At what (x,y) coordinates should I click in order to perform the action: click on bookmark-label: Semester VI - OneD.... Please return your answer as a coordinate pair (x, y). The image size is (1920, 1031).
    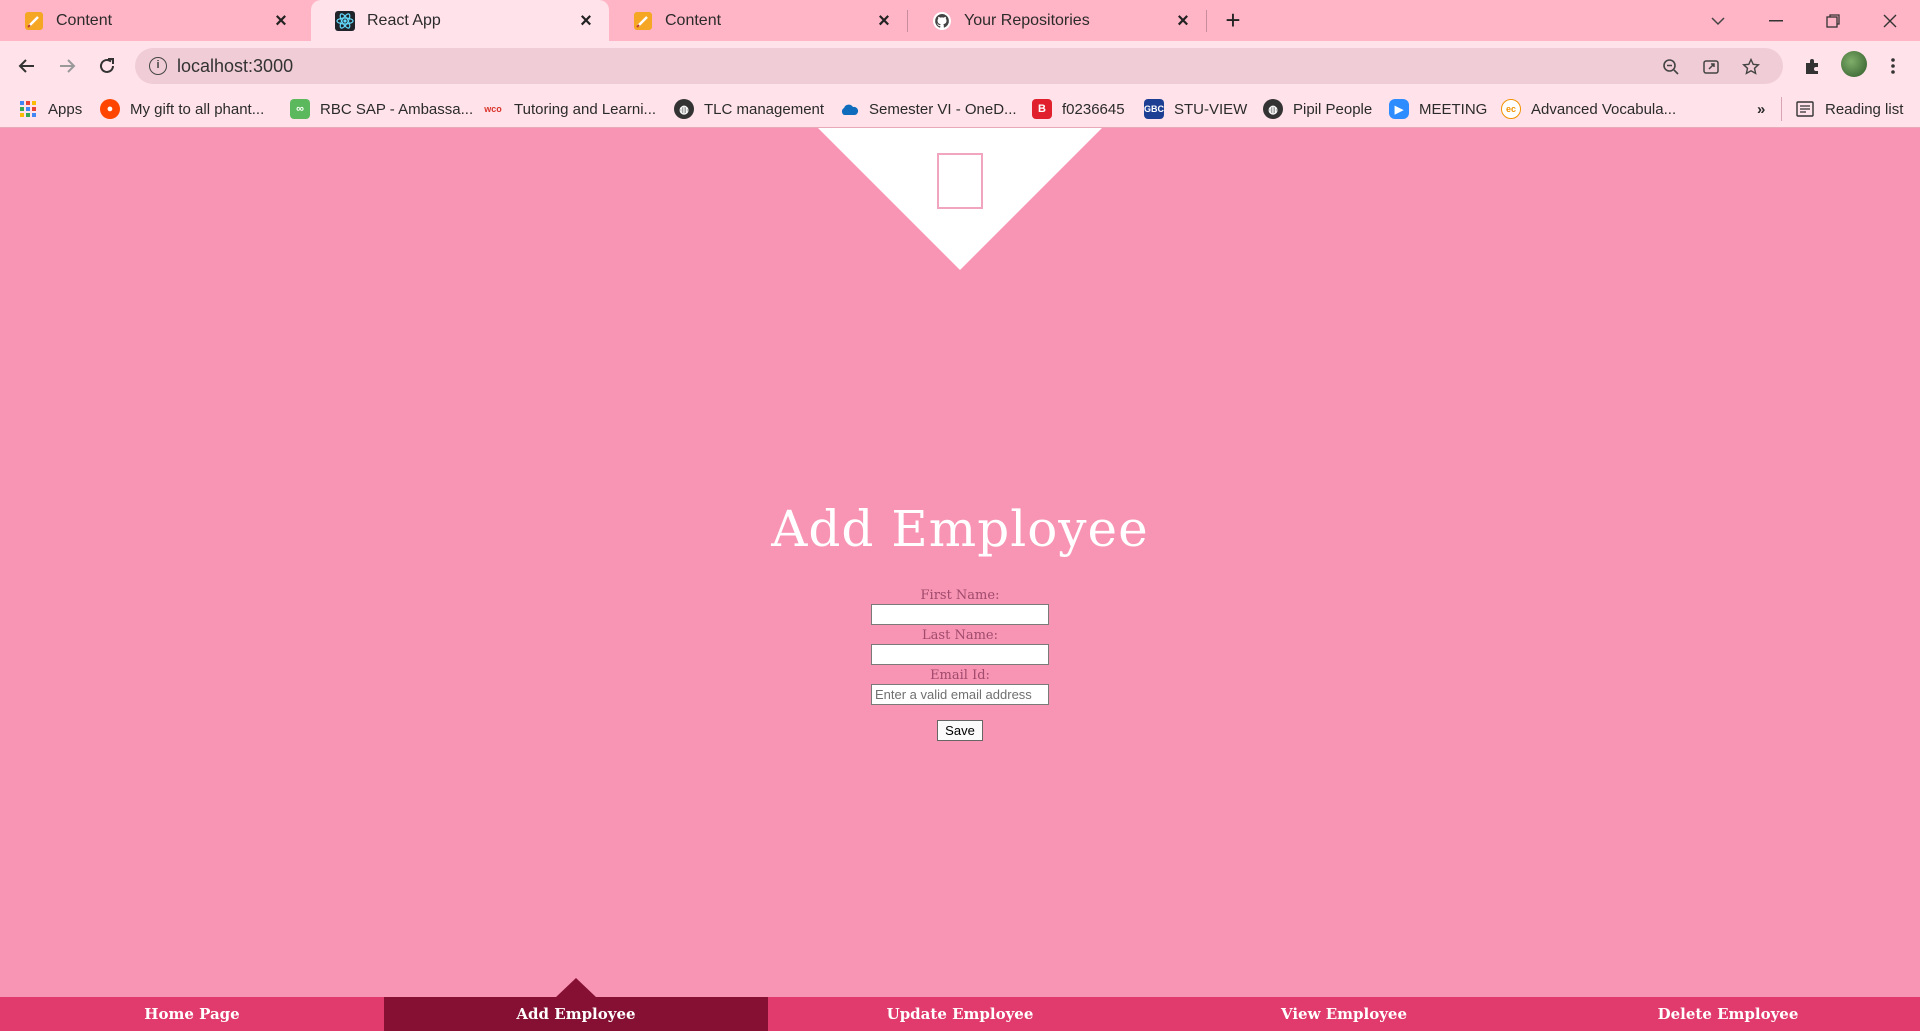
    Looking at the image, I should click on (943, 109).